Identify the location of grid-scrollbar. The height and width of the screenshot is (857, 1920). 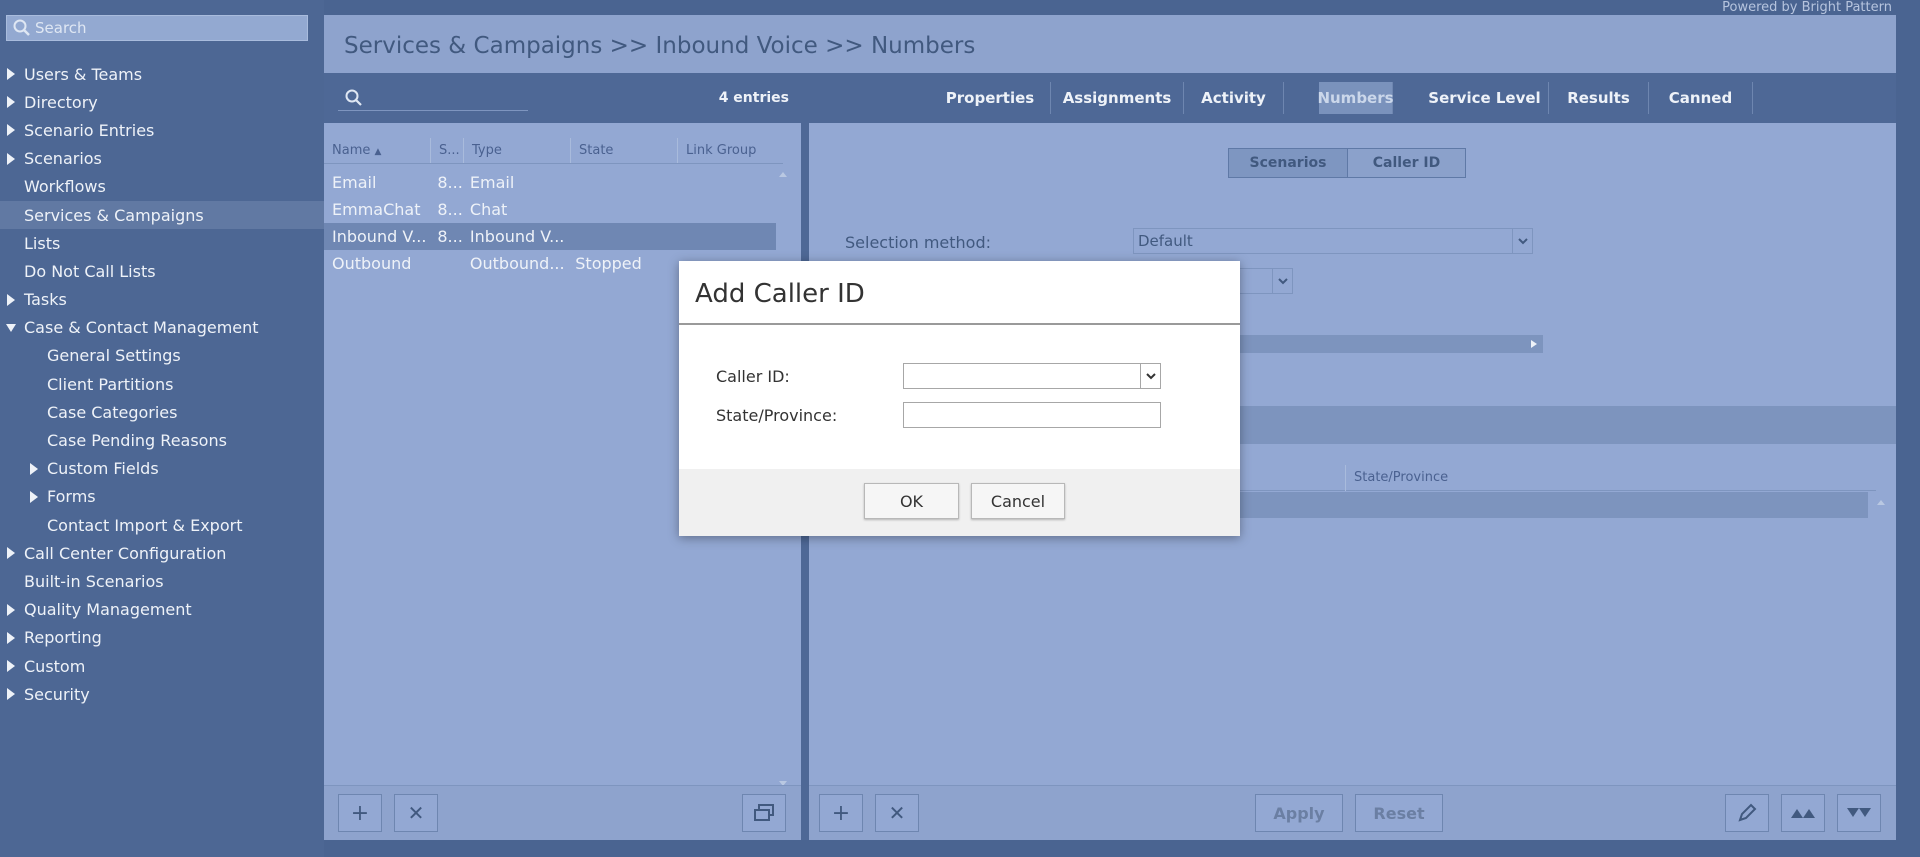
(1881, 647).